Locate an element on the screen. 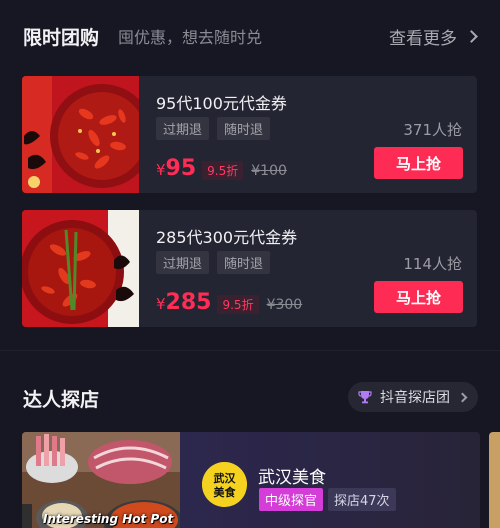 The height and width of the screenshot is (528, 500). deal-price: 95 is located at coordinates (181, 168).